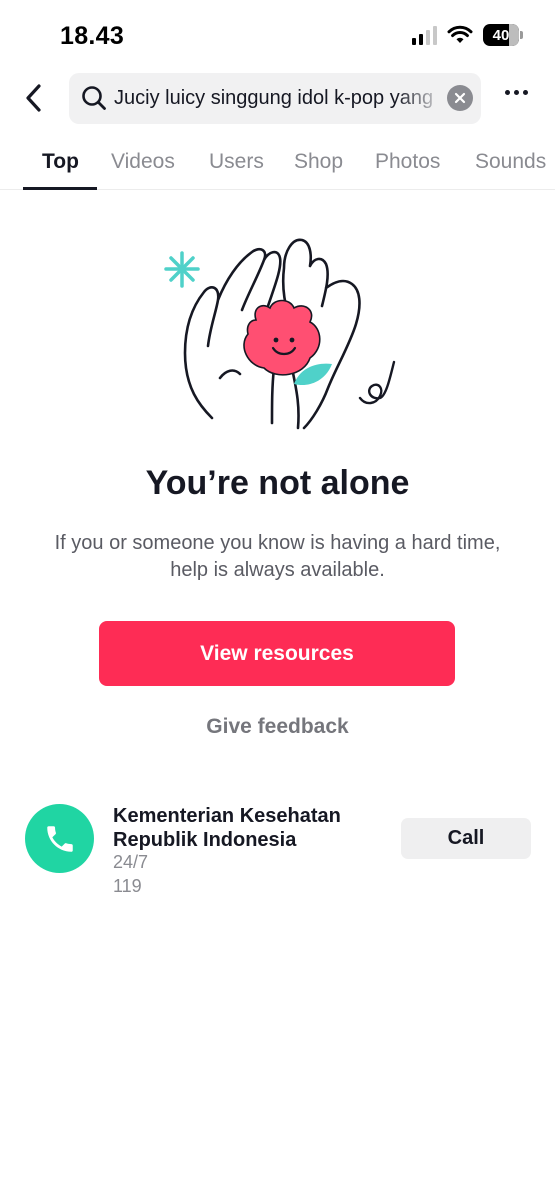 This screenshot has height=1200, width=555. Describe the element at coordinates (277, 653) in the screenshot. I see `view-resources-button: View resources` at that location.